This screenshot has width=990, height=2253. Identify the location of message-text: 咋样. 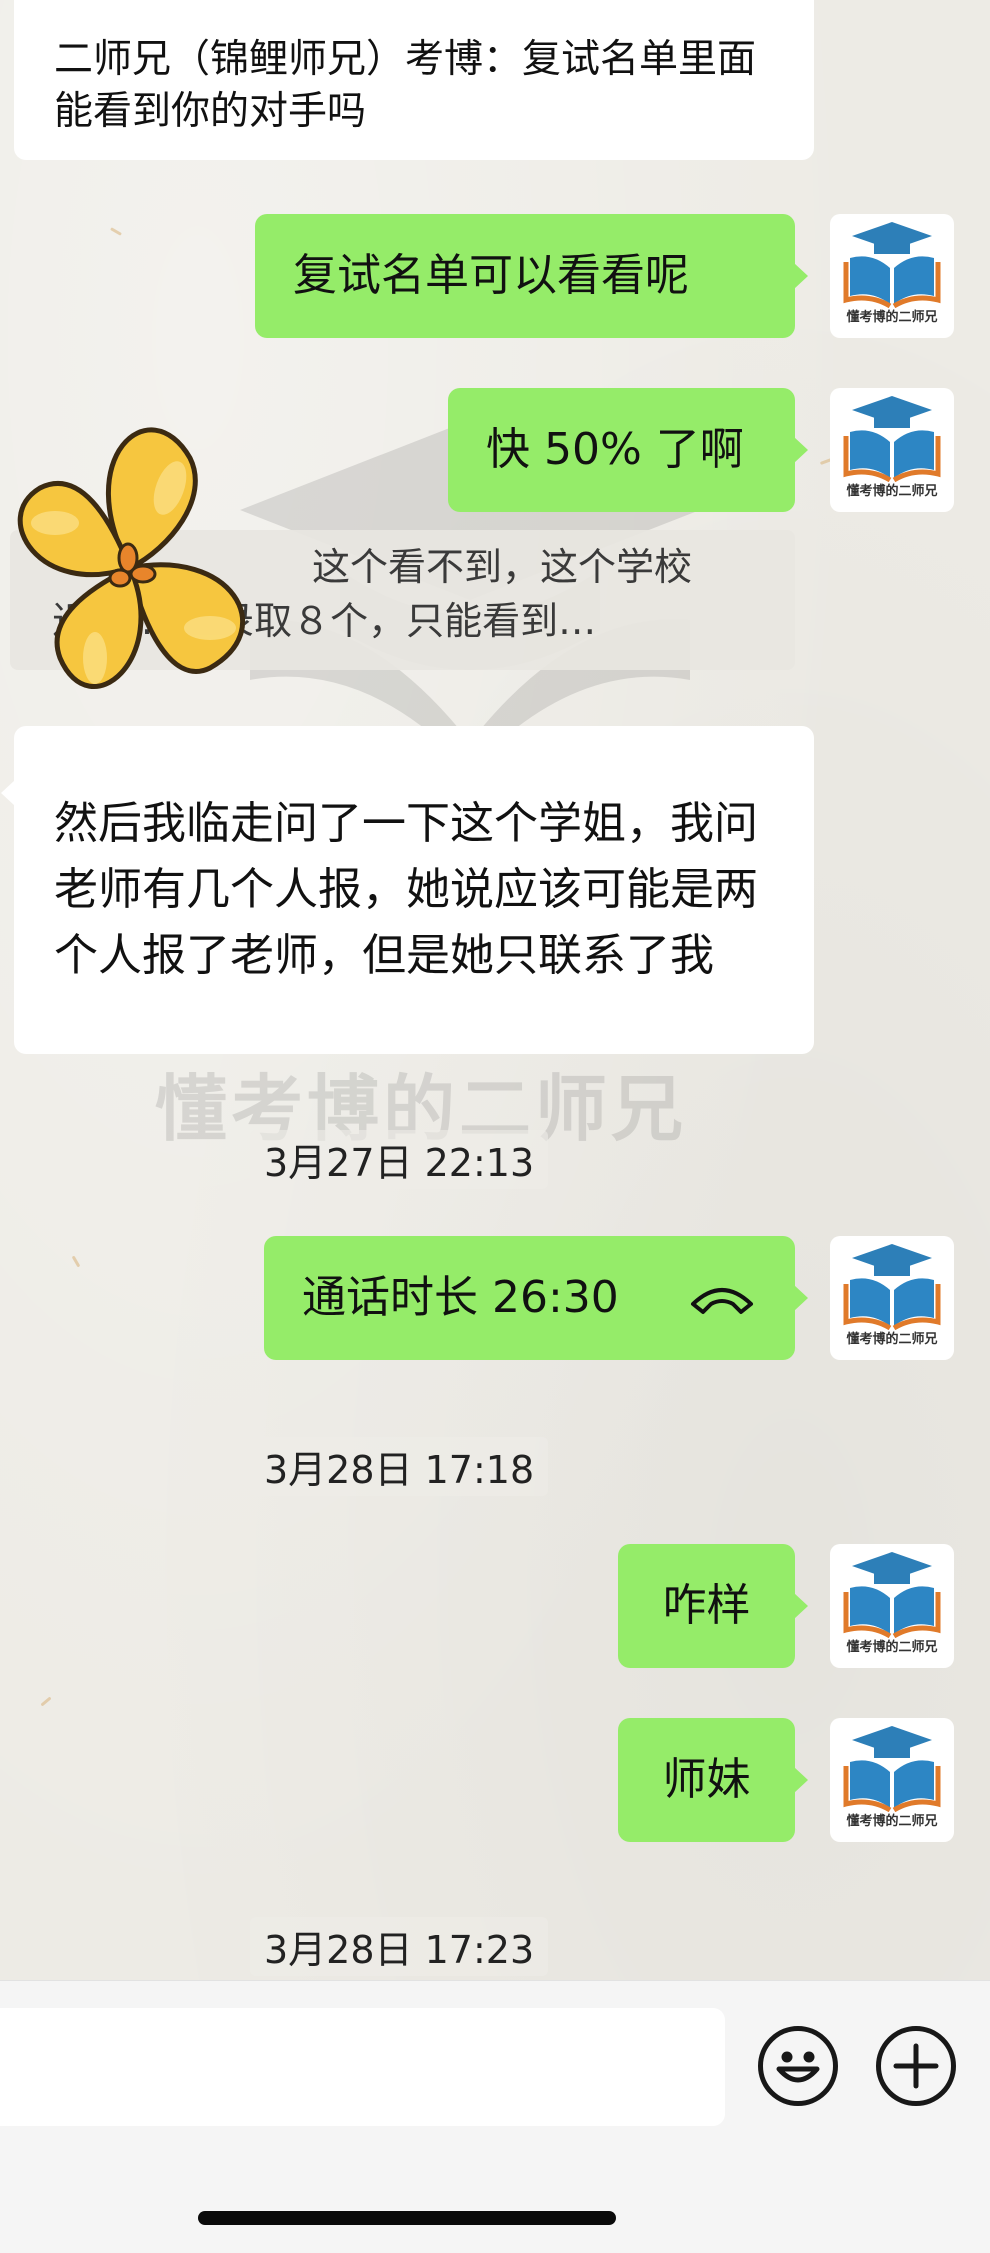
(706, 1605).